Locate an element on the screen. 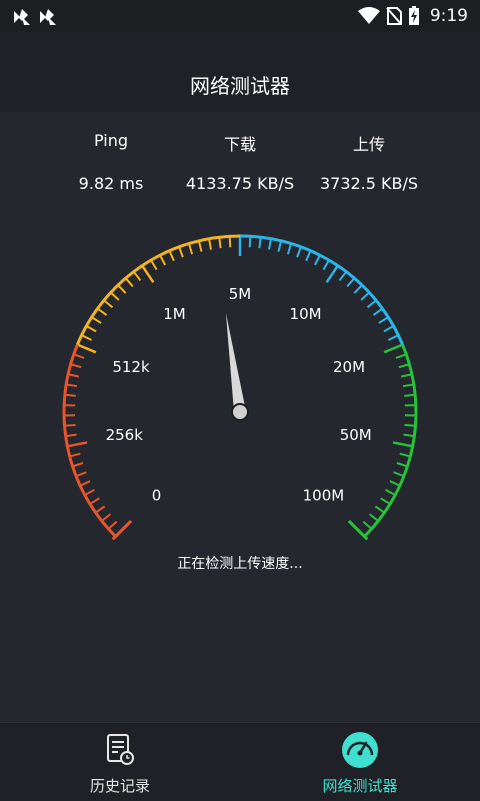  nav-tab-history: 历史记录 is located at coordinates (120, 762).